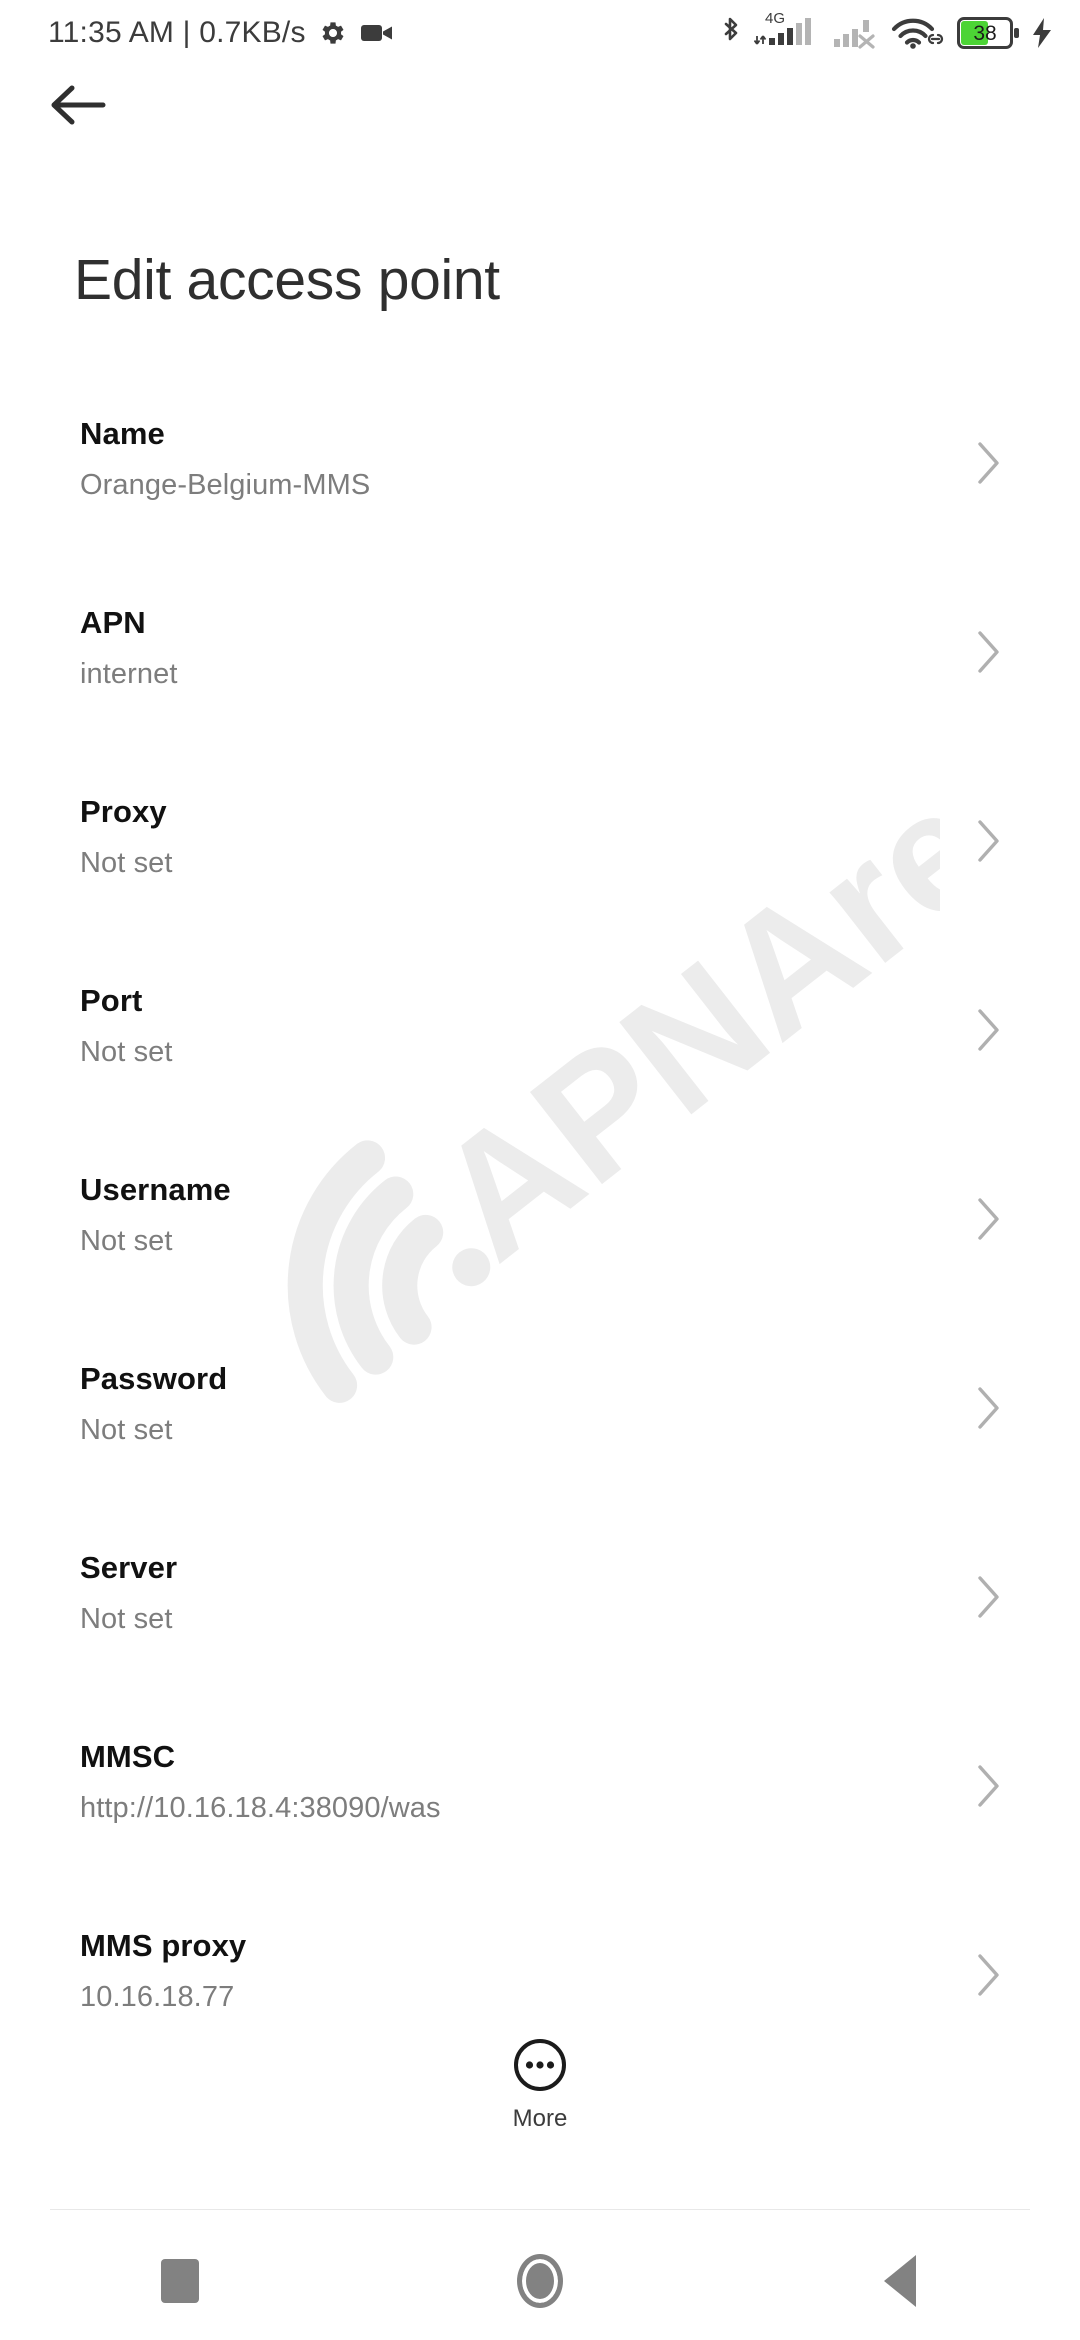  I want to click on video-camera-icon, so click(376, 33).